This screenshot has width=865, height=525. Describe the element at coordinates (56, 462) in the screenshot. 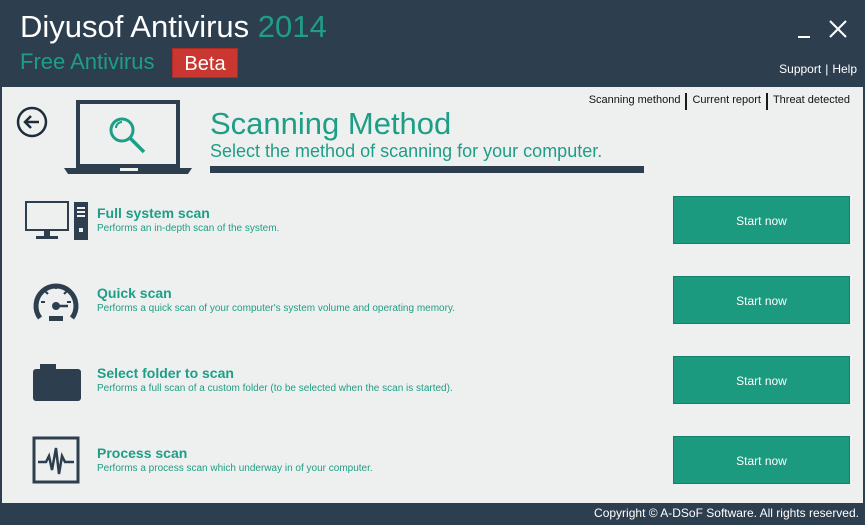

I see `pulse-monitor-icon` at that location.